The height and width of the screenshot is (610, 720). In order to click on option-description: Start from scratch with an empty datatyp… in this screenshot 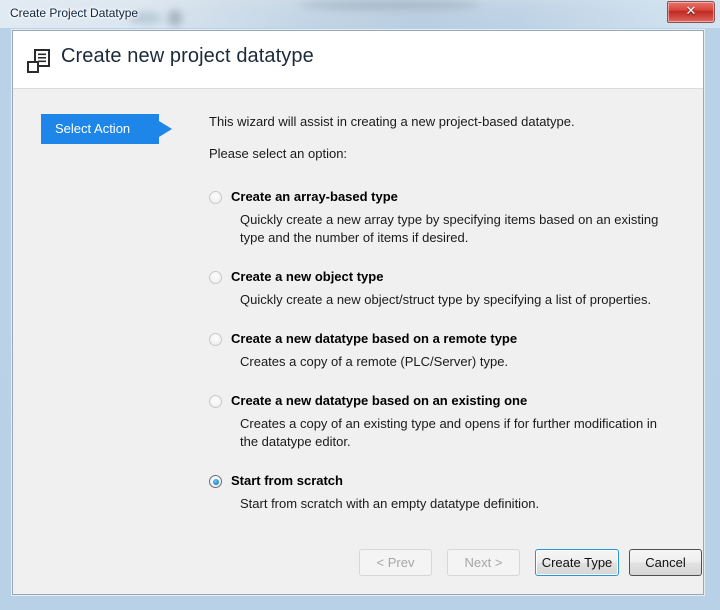, I will do `click(390, 503)`.